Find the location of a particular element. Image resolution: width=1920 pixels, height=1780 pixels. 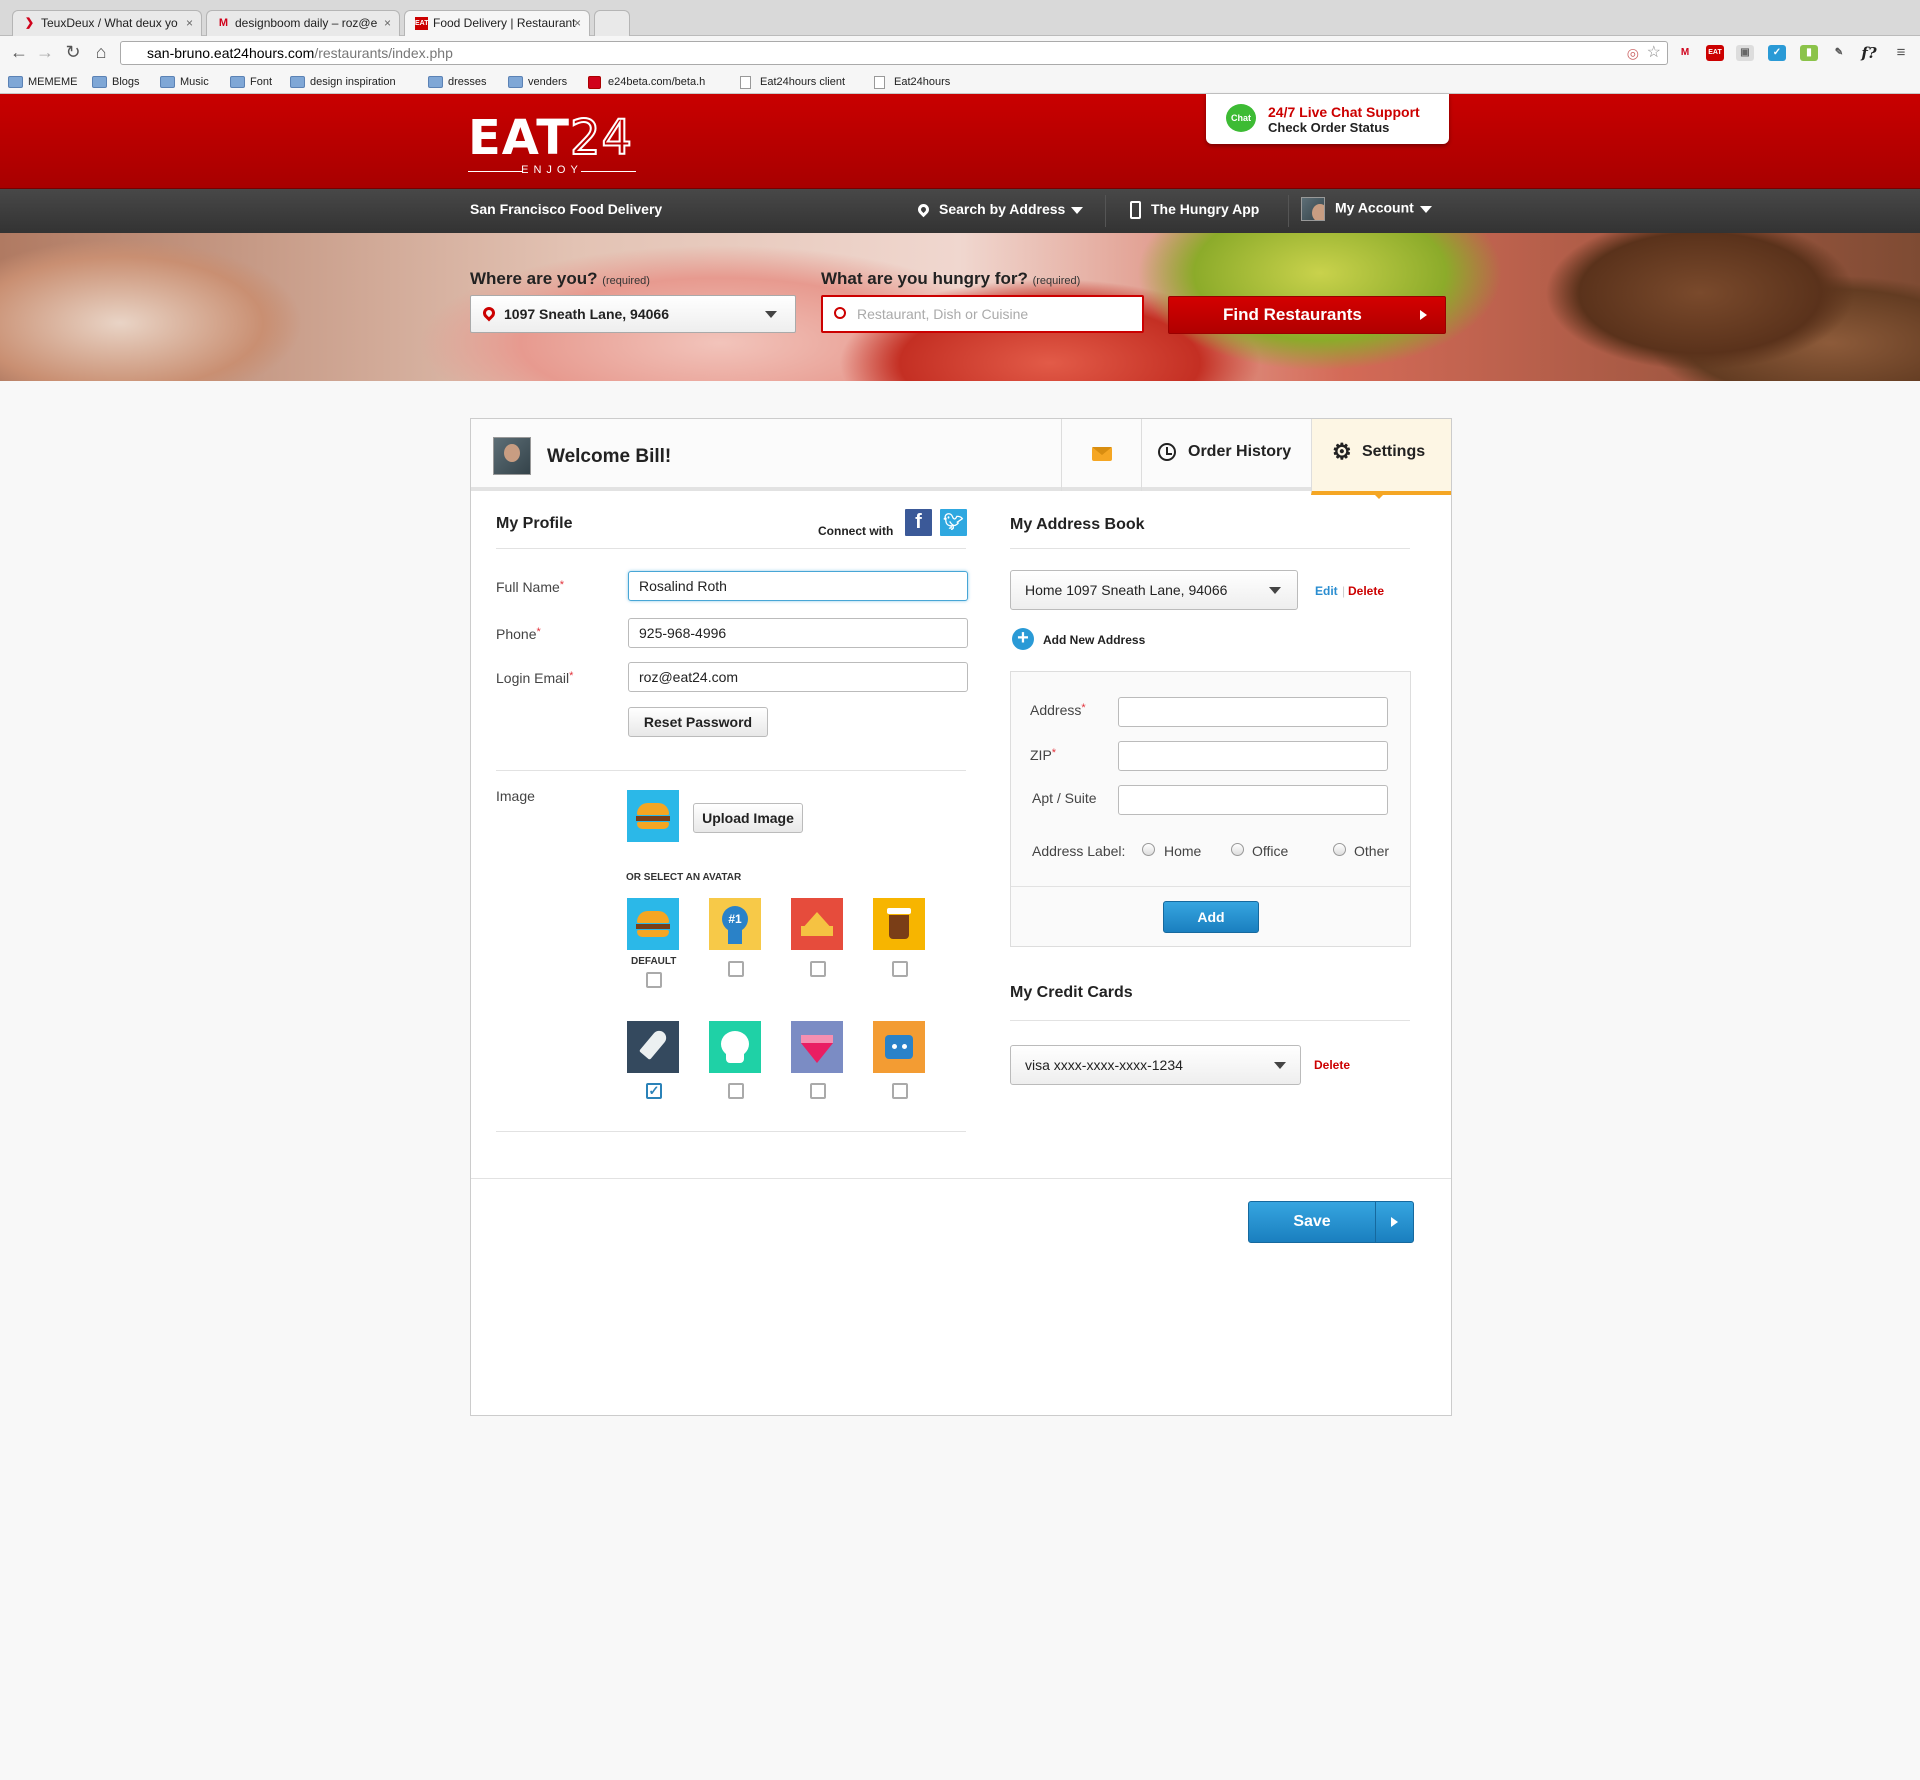

address-select: Home 1097 Sneath Lane, 94066 is located at coordinates (1154, 590).